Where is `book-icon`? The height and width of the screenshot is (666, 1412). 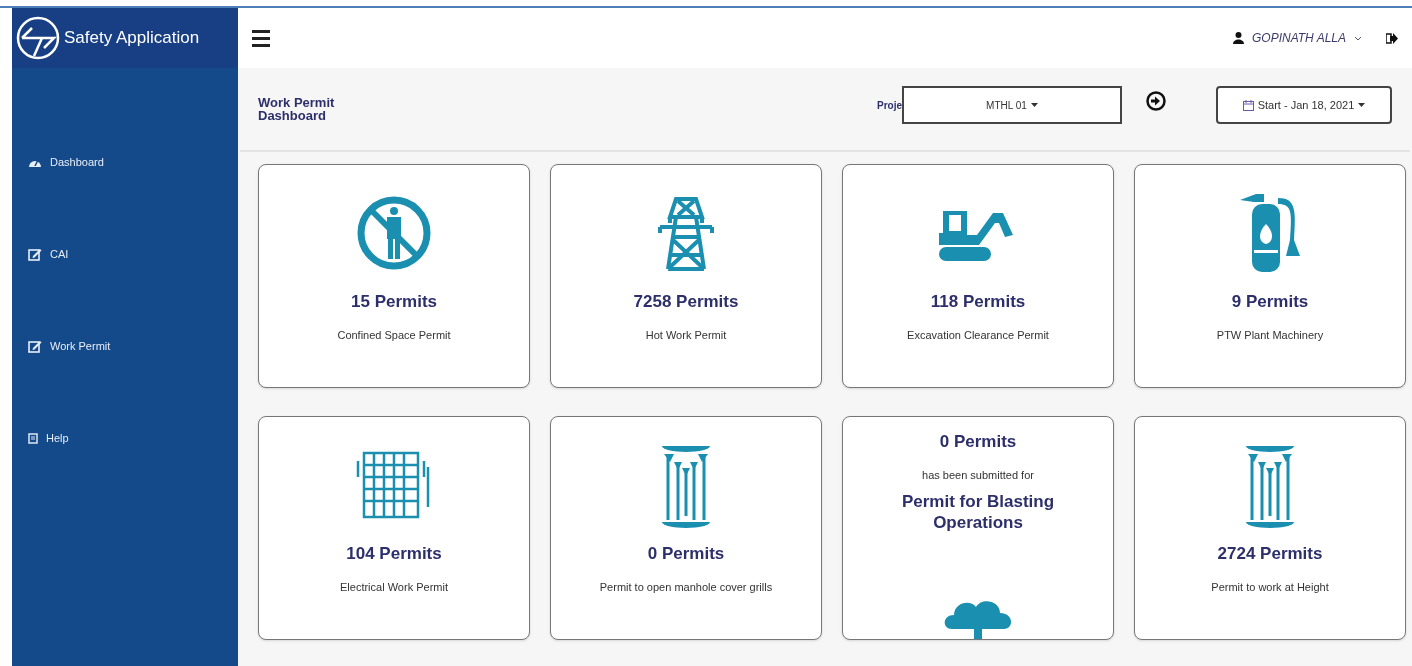 book-icon is located at coordinates (33, 438).